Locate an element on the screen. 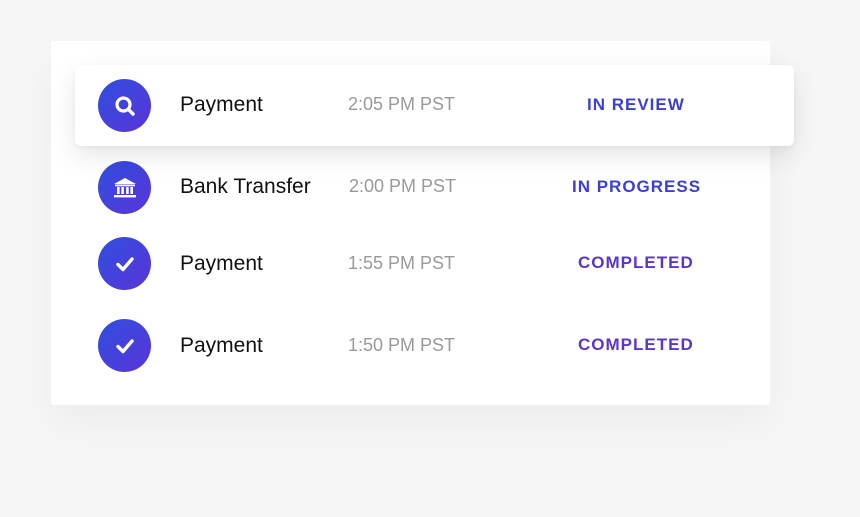  transaction-row-payment-completed: Payment 1:55 PM PST COMPLETED is located at coordinates (410, 264).